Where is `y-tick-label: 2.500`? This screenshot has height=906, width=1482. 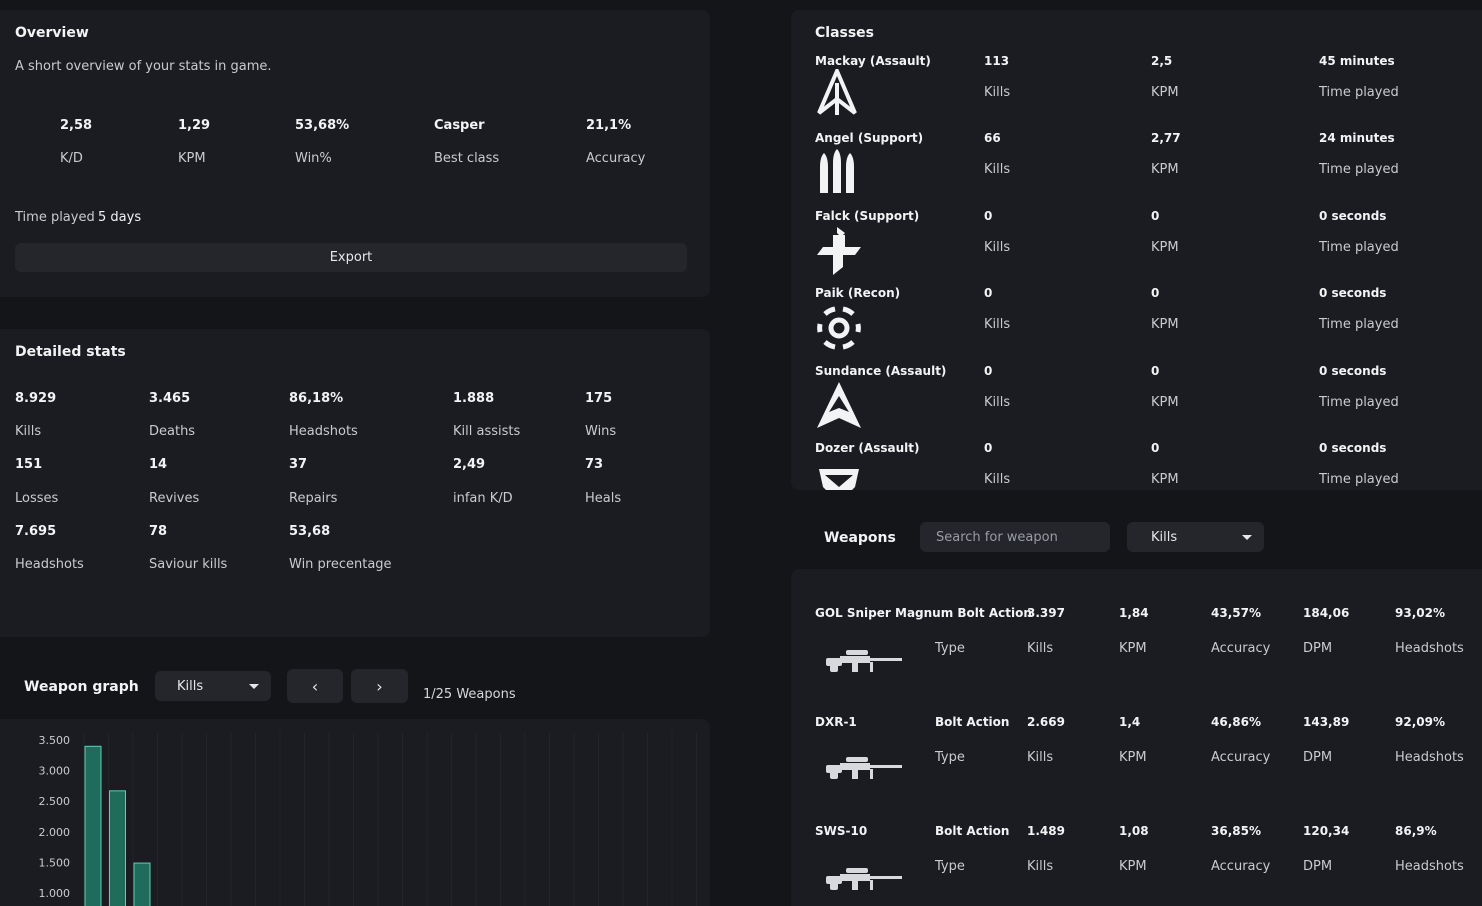
y-tick-label: 2.500 is located at coordinates (55, 801).